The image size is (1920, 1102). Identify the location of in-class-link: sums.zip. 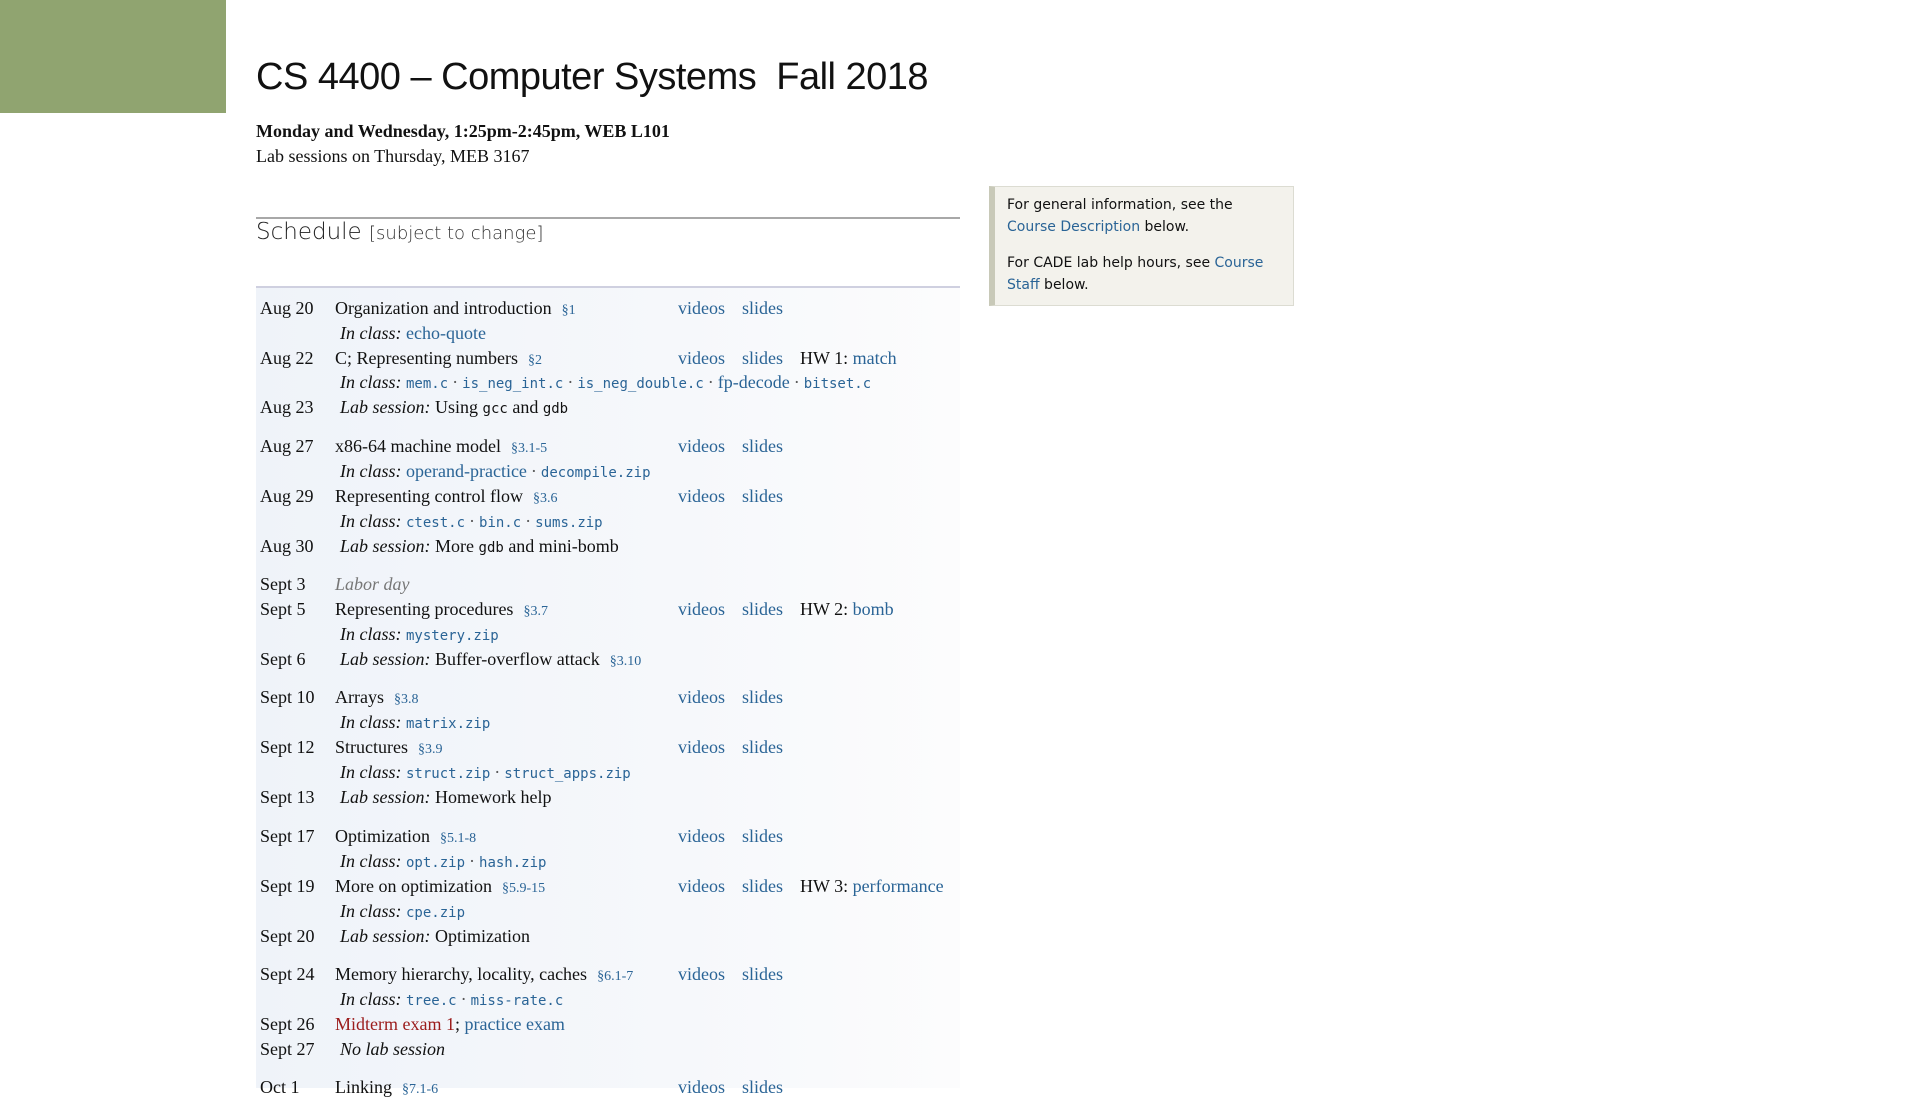
(568, 523).